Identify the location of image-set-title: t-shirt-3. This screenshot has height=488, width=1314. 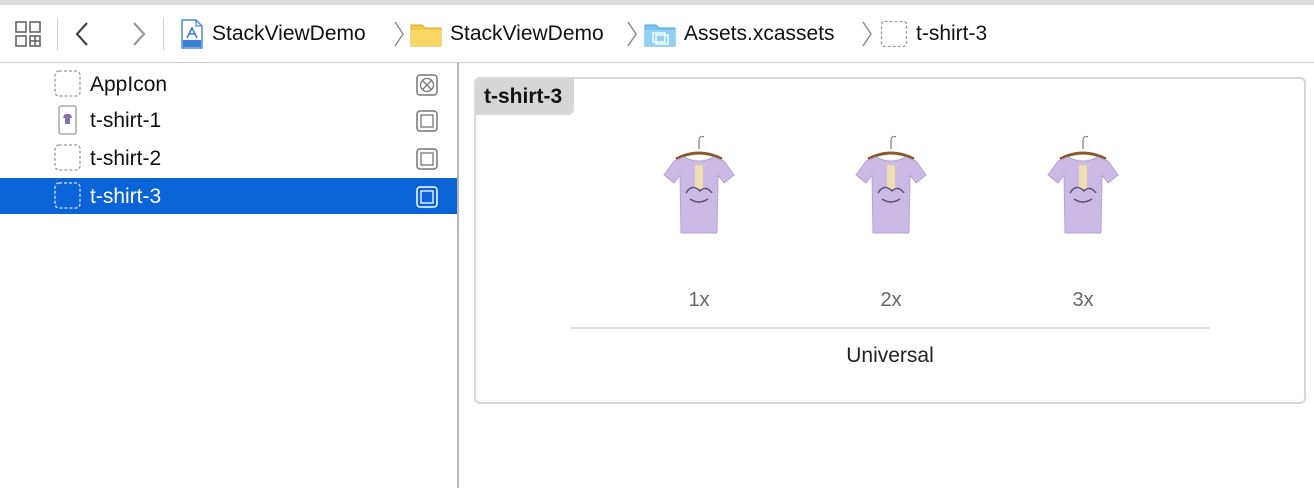
(525, 97).